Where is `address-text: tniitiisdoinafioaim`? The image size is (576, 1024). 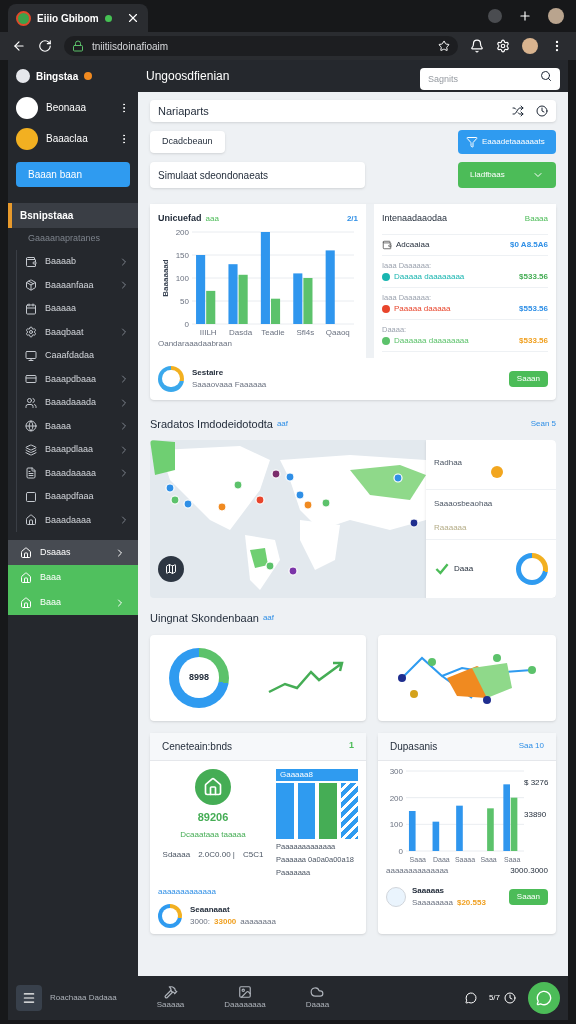
address-text: tniitiisdoinafioaim is located at coordinates (130, 46).